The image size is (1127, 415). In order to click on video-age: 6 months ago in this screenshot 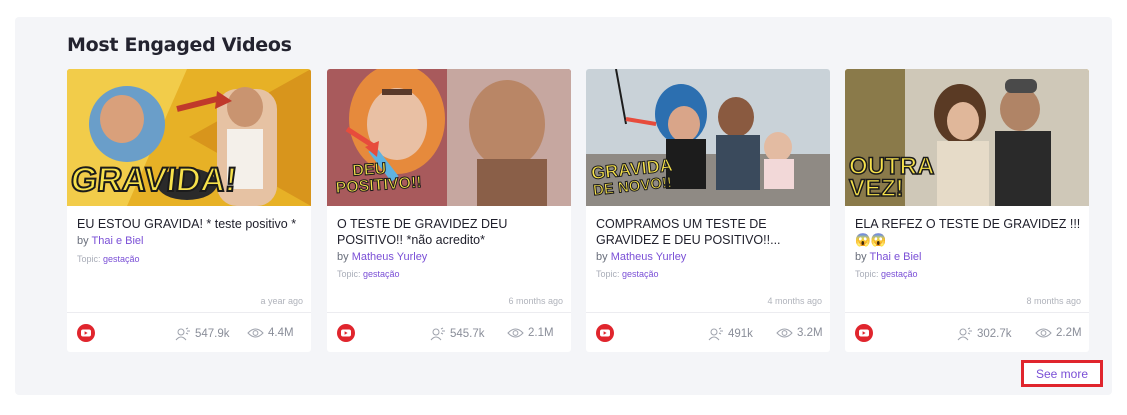, I will do `click(535, 301)`.